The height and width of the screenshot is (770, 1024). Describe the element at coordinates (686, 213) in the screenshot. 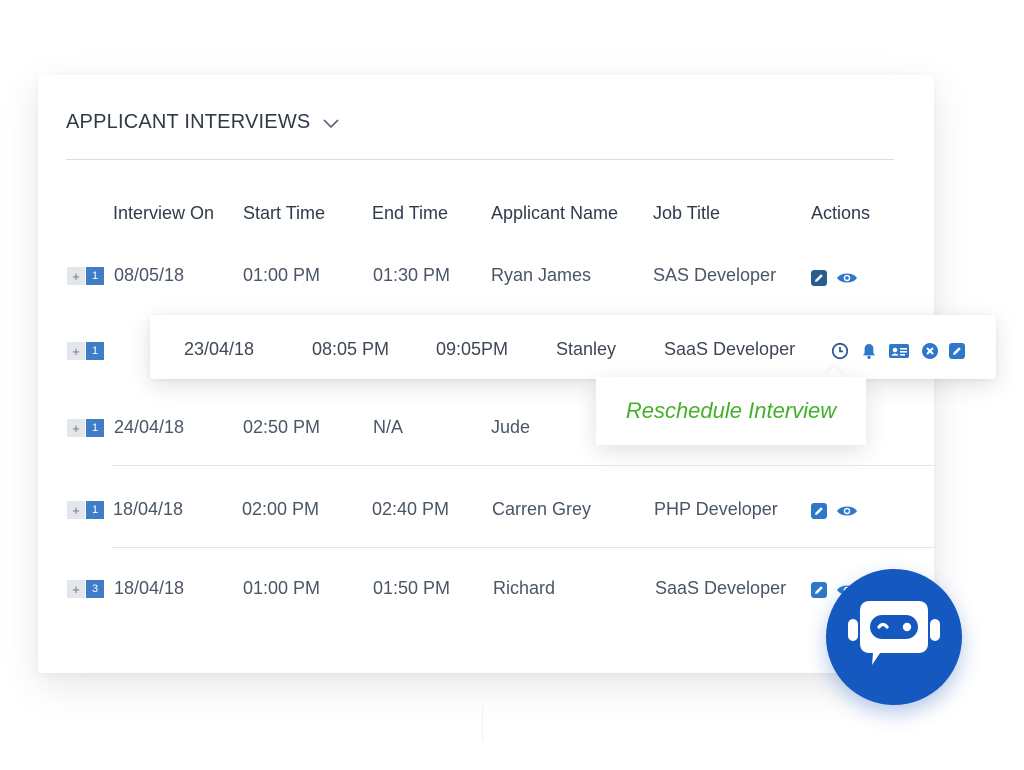

I see `column-header-job-title: Job Title` at that location.